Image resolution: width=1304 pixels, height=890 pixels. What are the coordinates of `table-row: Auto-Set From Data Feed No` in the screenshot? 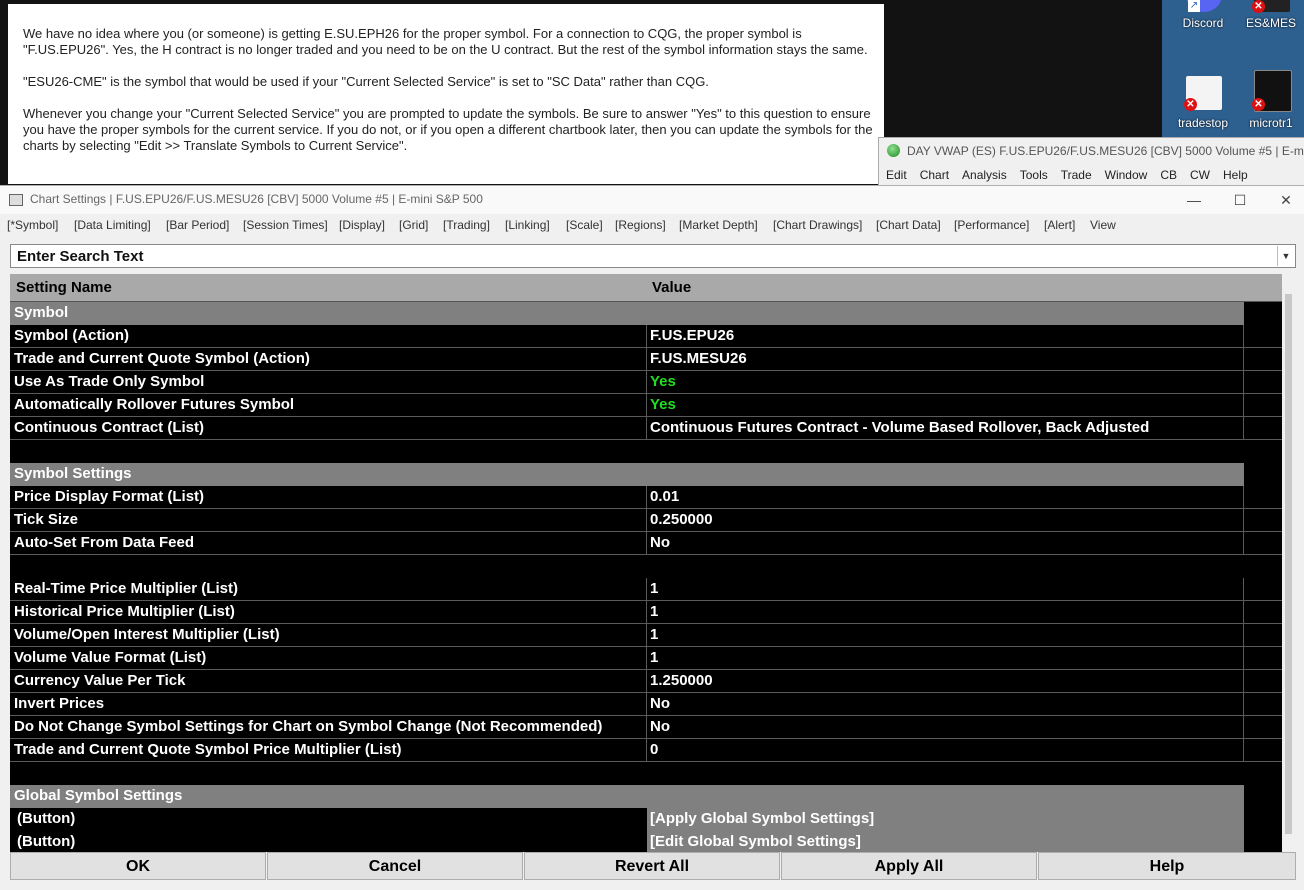 It's located at (646, 543).